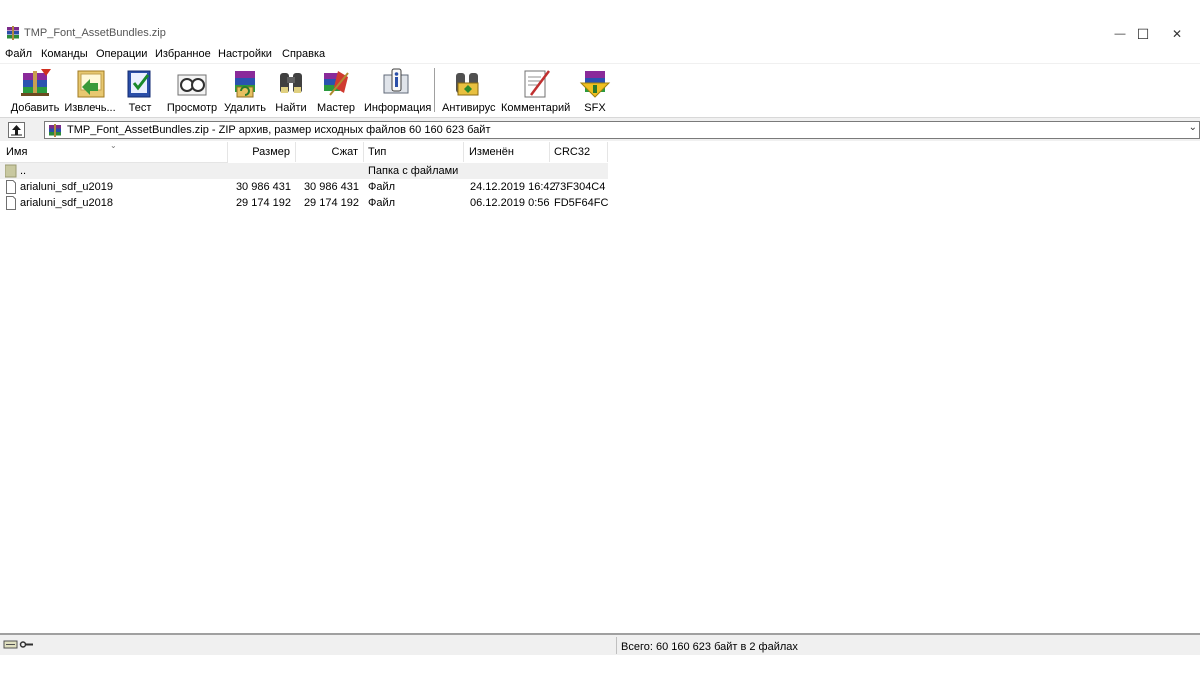  Describe the element at coordinates (595, 108) in the screenshot. I see `sfx-label: SFX` at that location.